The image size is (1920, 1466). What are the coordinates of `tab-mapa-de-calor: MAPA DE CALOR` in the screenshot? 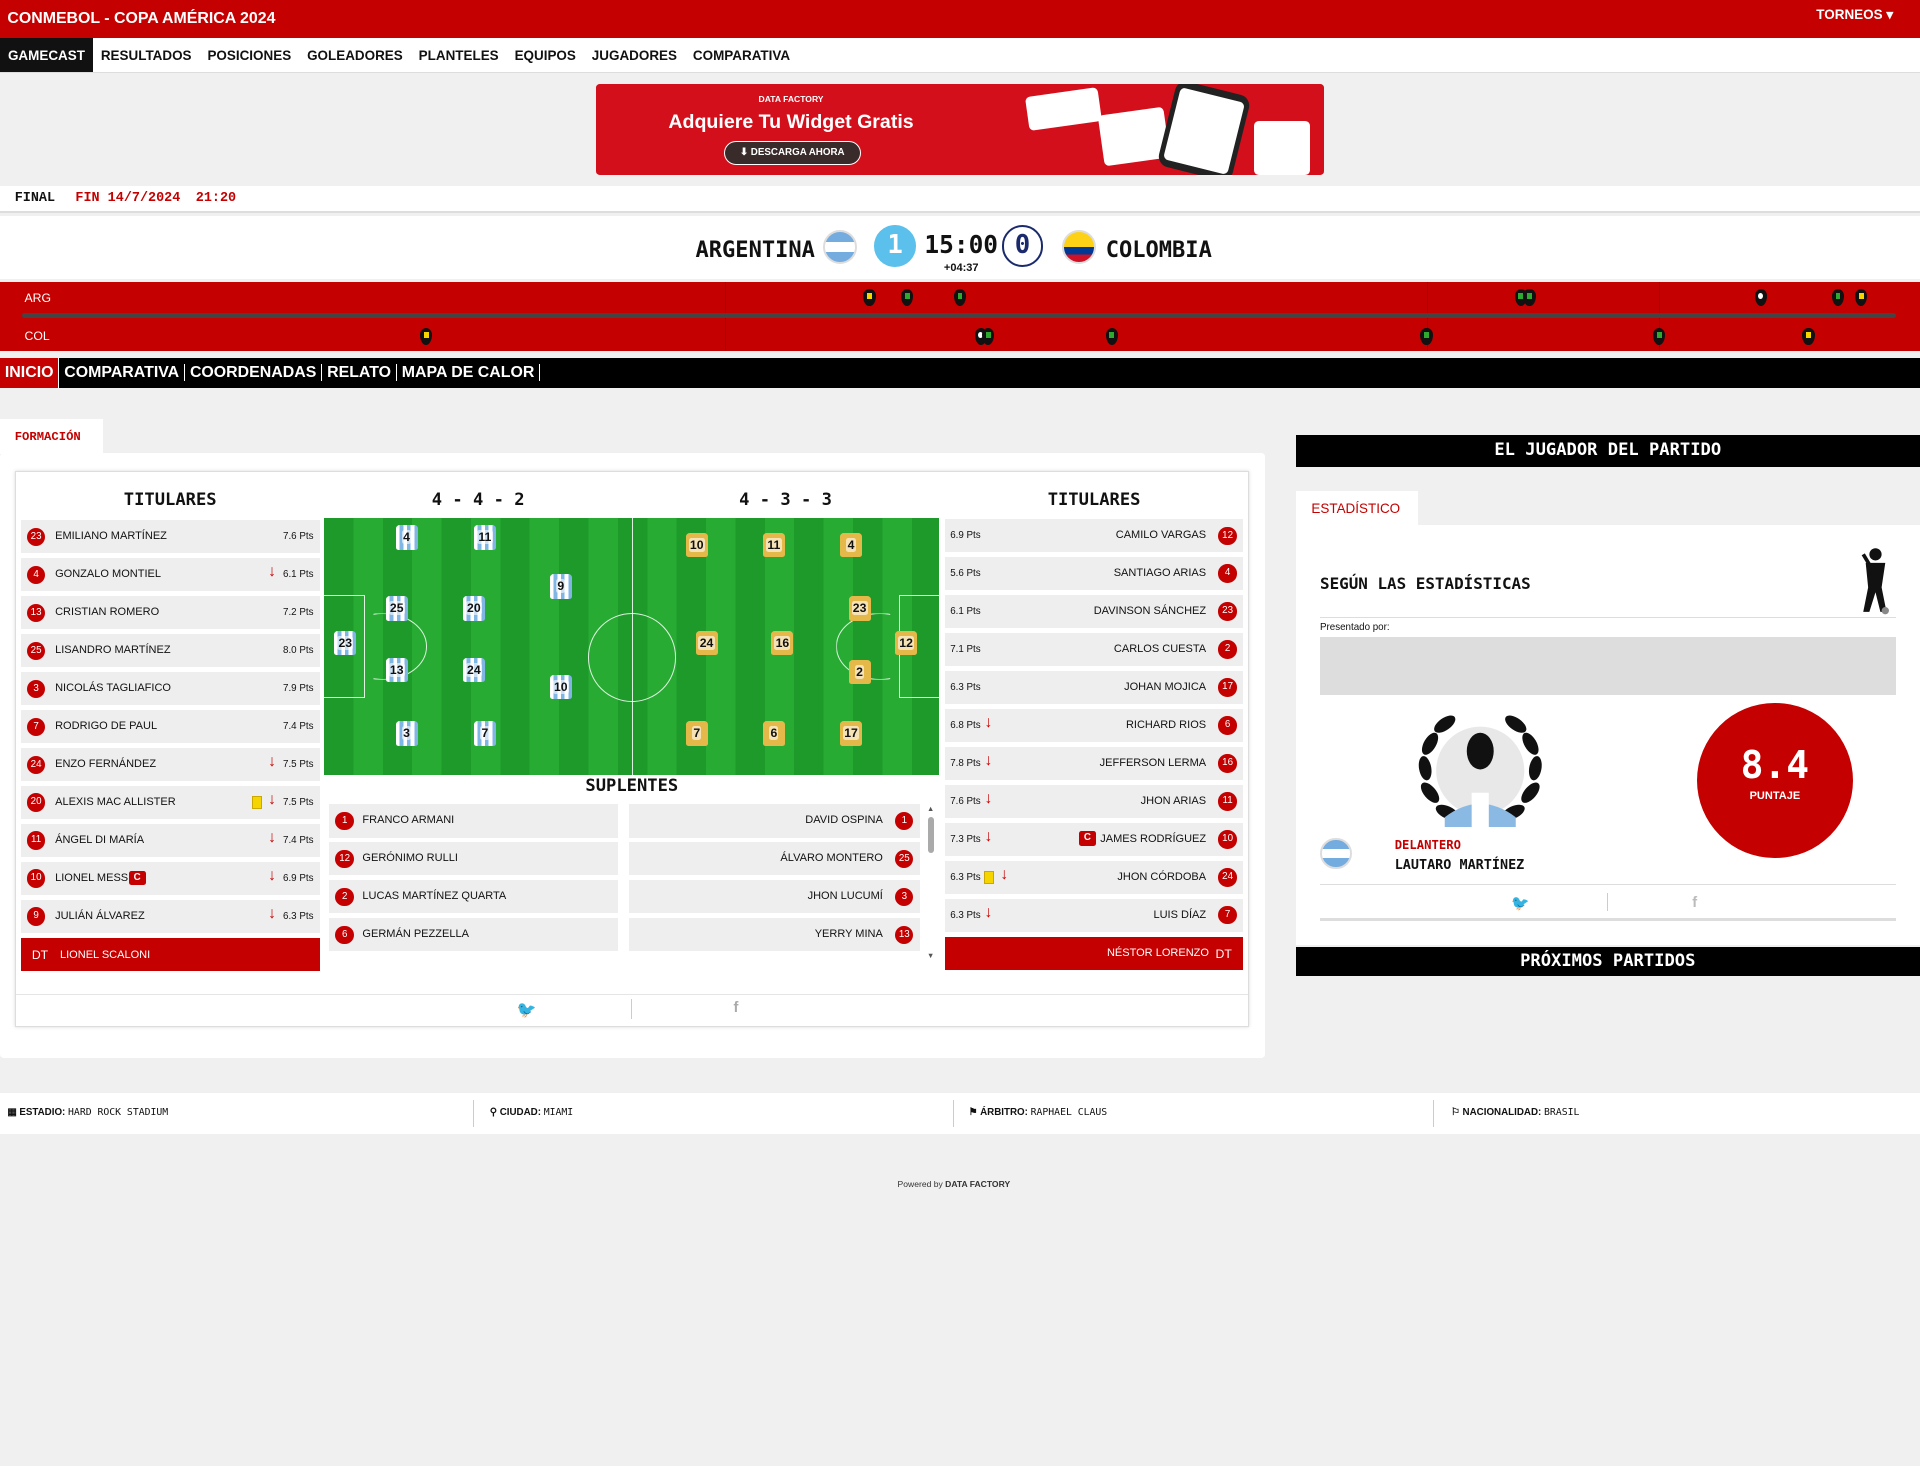 It's located at (469, 373).